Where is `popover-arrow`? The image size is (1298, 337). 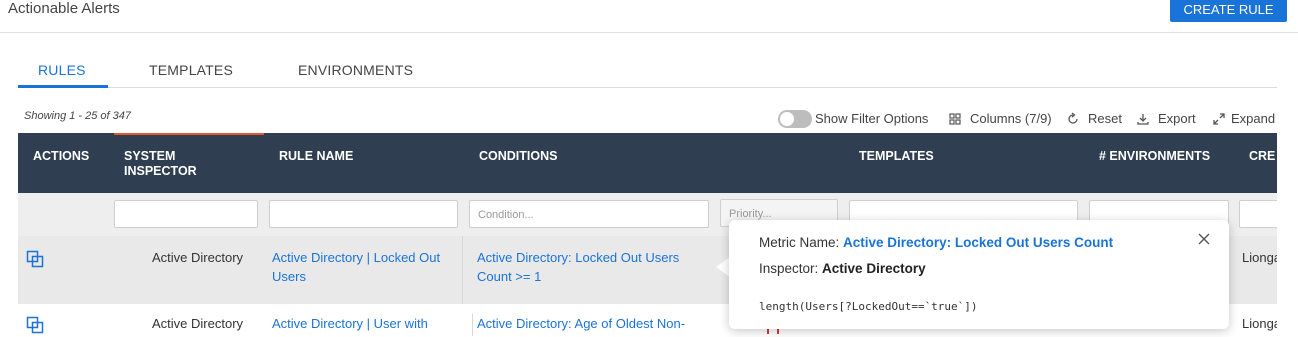
popover-arrow is located at coordinates (723, 267).